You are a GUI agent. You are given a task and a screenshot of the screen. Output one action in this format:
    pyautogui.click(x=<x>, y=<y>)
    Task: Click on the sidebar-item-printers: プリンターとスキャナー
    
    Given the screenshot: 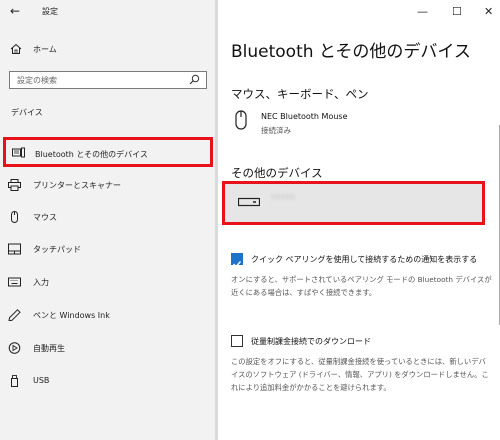 What is the action you would take?
    pyautogui.click(x=109, y=185)
    